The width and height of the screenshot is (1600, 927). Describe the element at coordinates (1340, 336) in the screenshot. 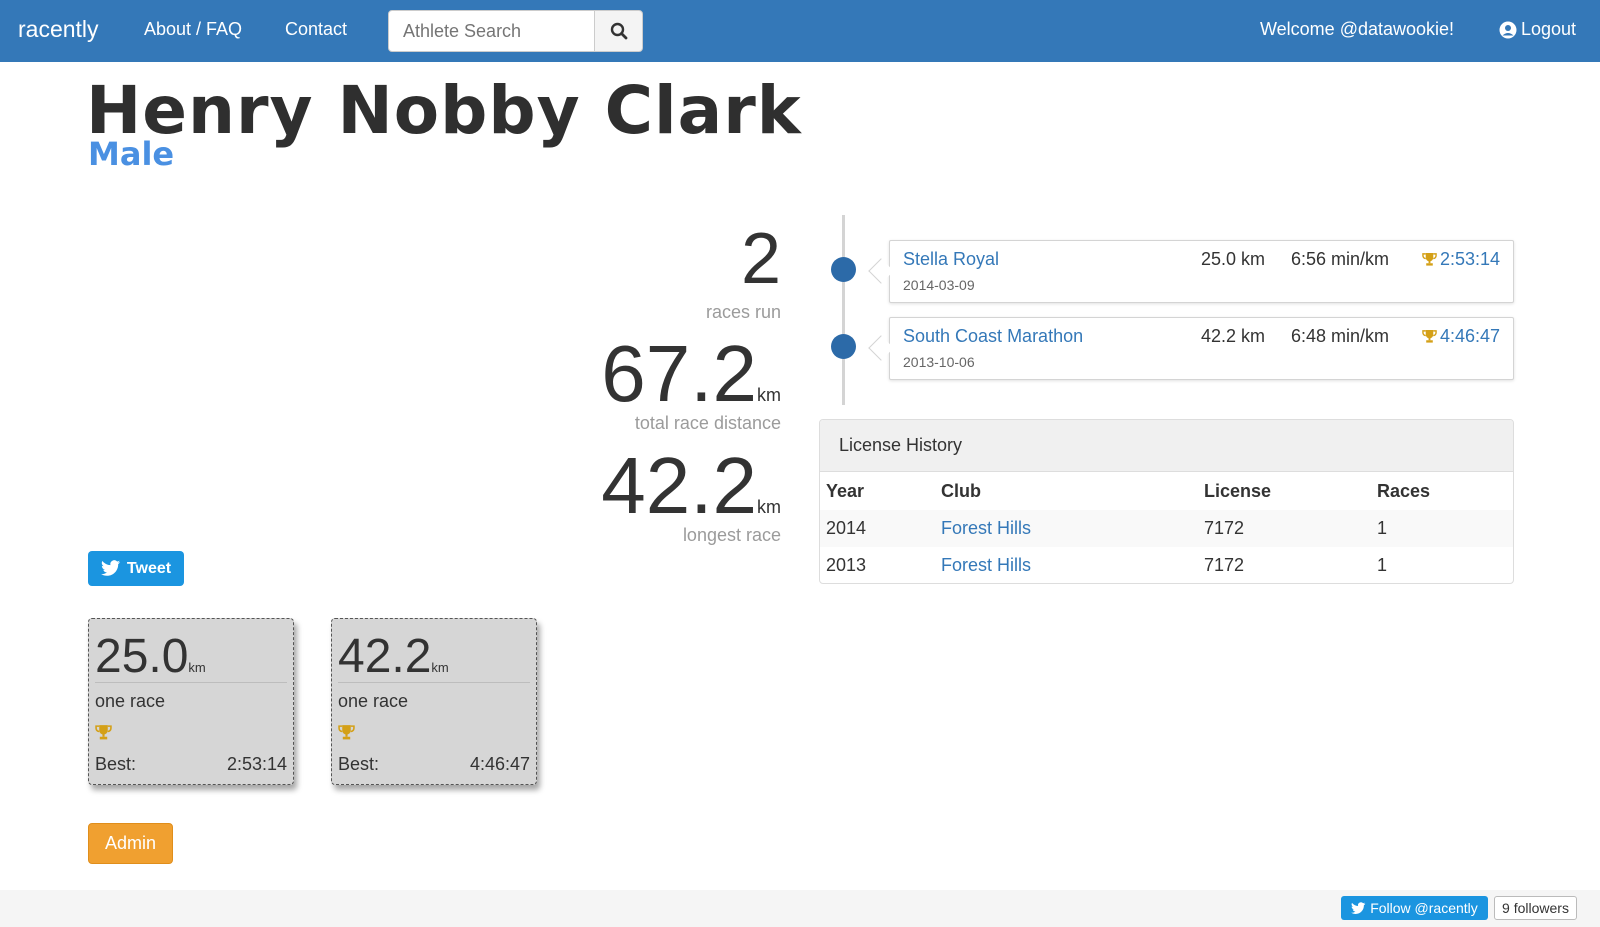

I see `race-pace: 6:48 min/km` at that location.